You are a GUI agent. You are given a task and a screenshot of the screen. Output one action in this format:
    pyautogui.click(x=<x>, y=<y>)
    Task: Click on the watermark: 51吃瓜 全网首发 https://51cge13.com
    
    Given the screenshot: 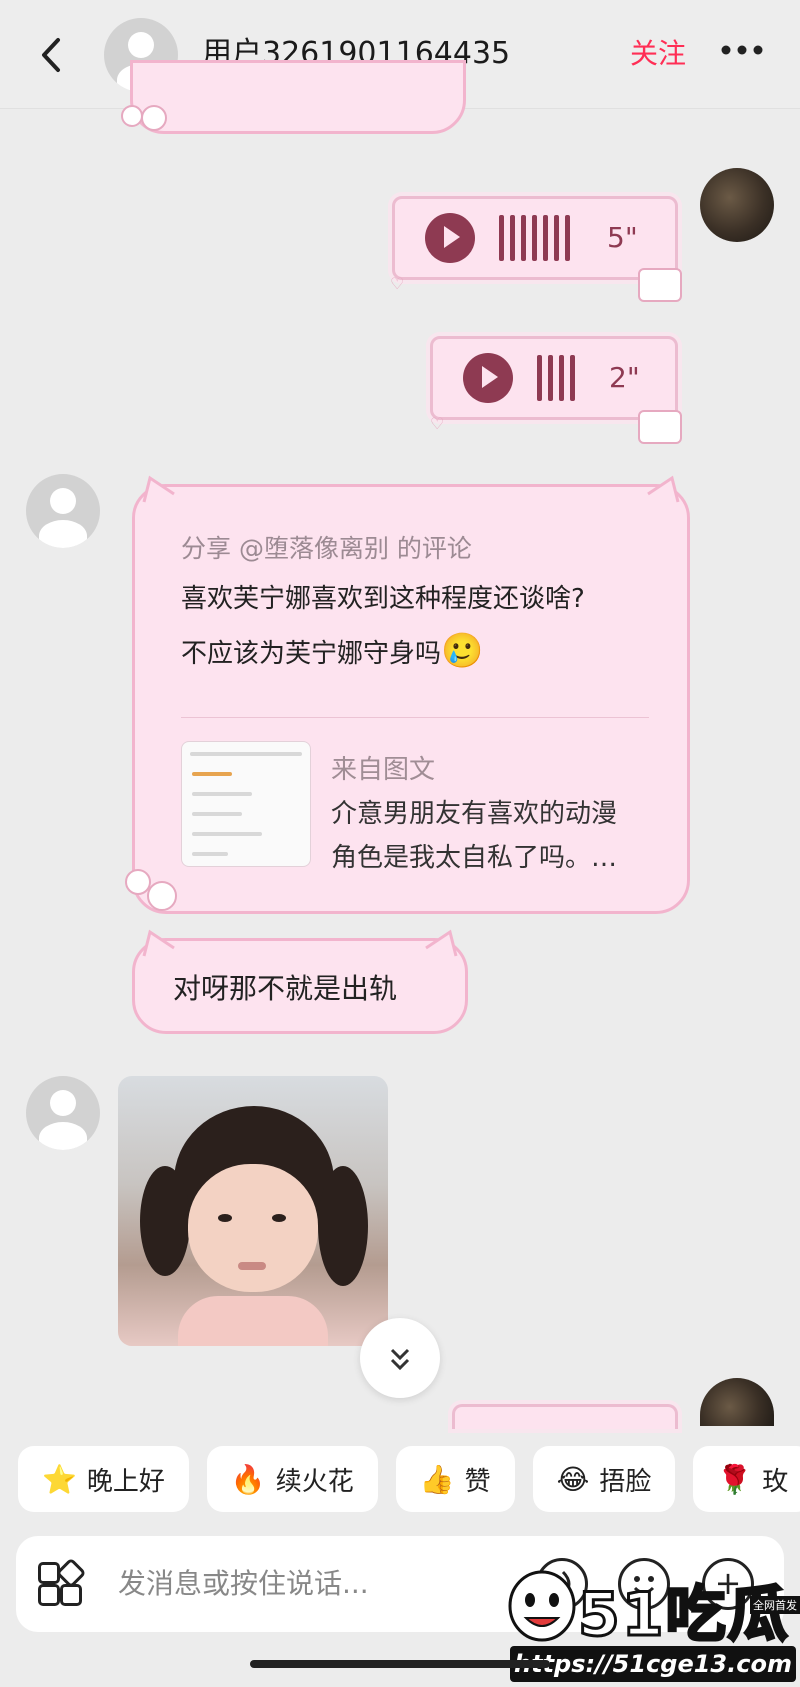 What is the action you would take?
    pyautogui.click(x=652, y=1623)
    